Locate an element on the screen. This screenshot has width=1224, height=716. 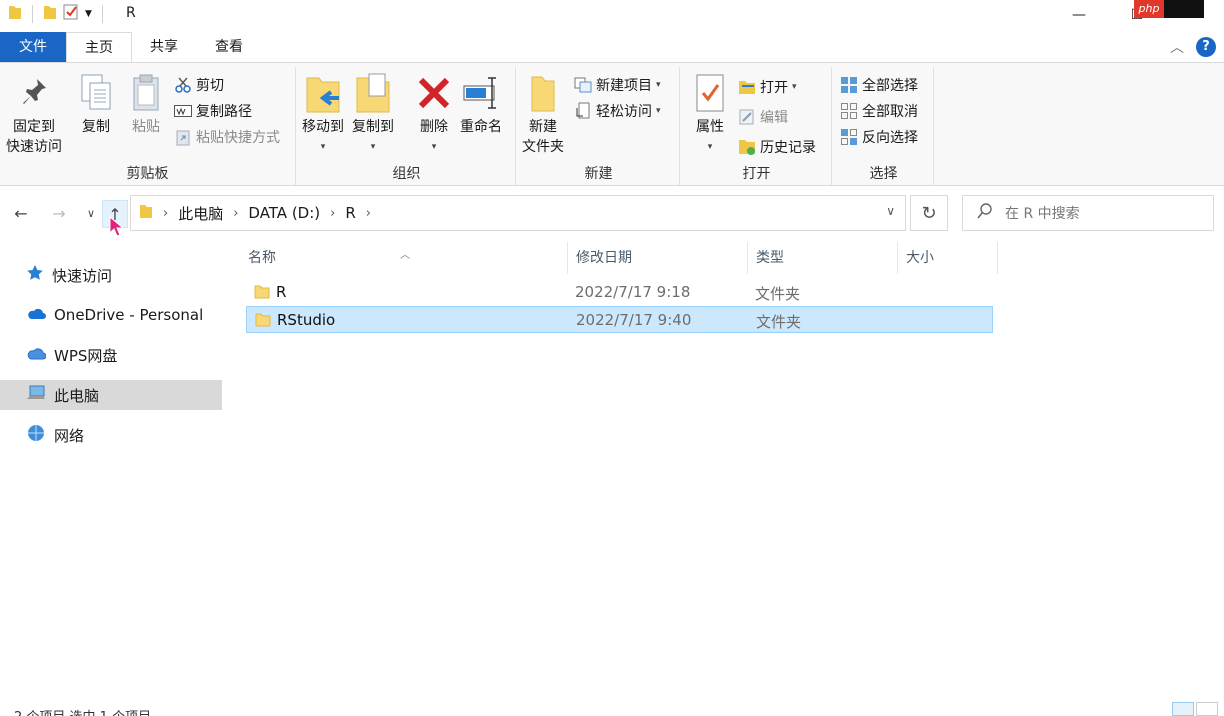
new-folder-label-2: 文件夹 is located at coordinates (543, 147).